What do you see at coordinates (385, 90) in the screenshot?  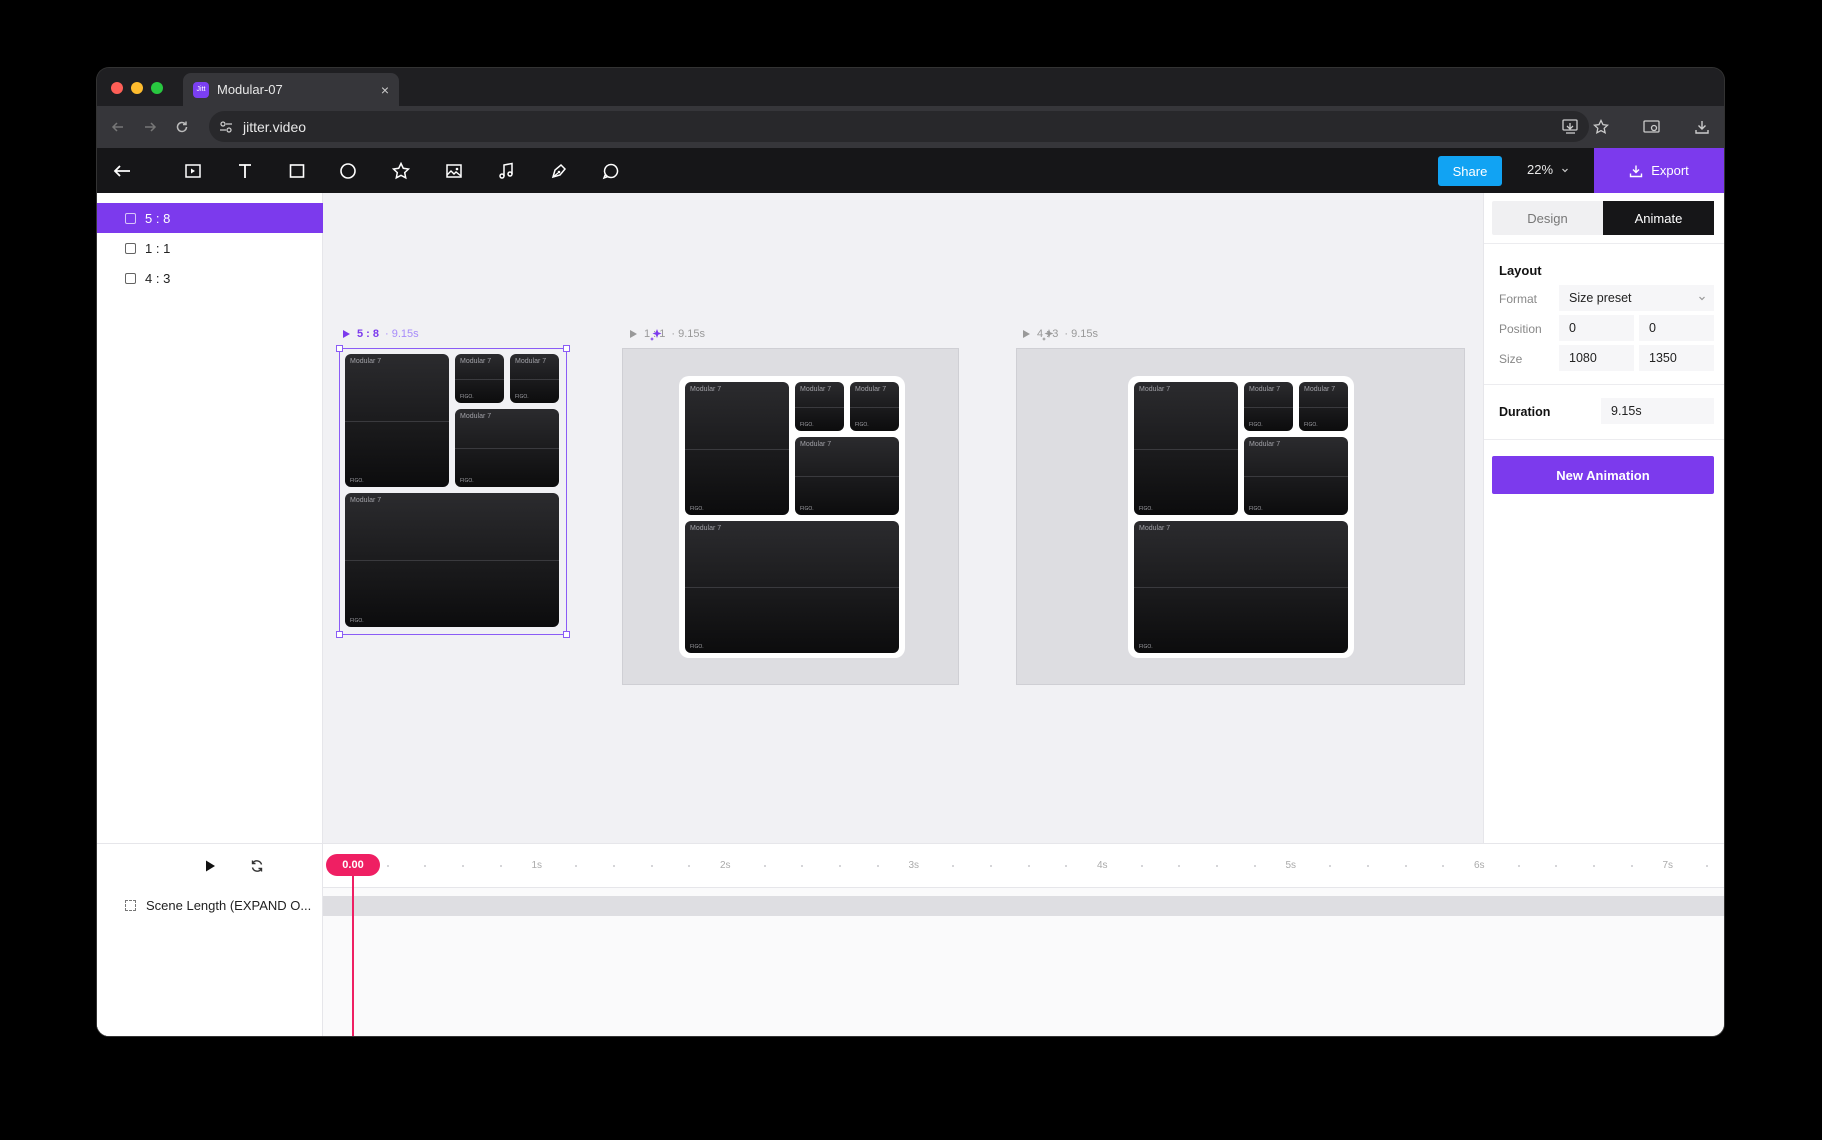 I see `tab-close-icon: ×` at bounding box center [385, 90].